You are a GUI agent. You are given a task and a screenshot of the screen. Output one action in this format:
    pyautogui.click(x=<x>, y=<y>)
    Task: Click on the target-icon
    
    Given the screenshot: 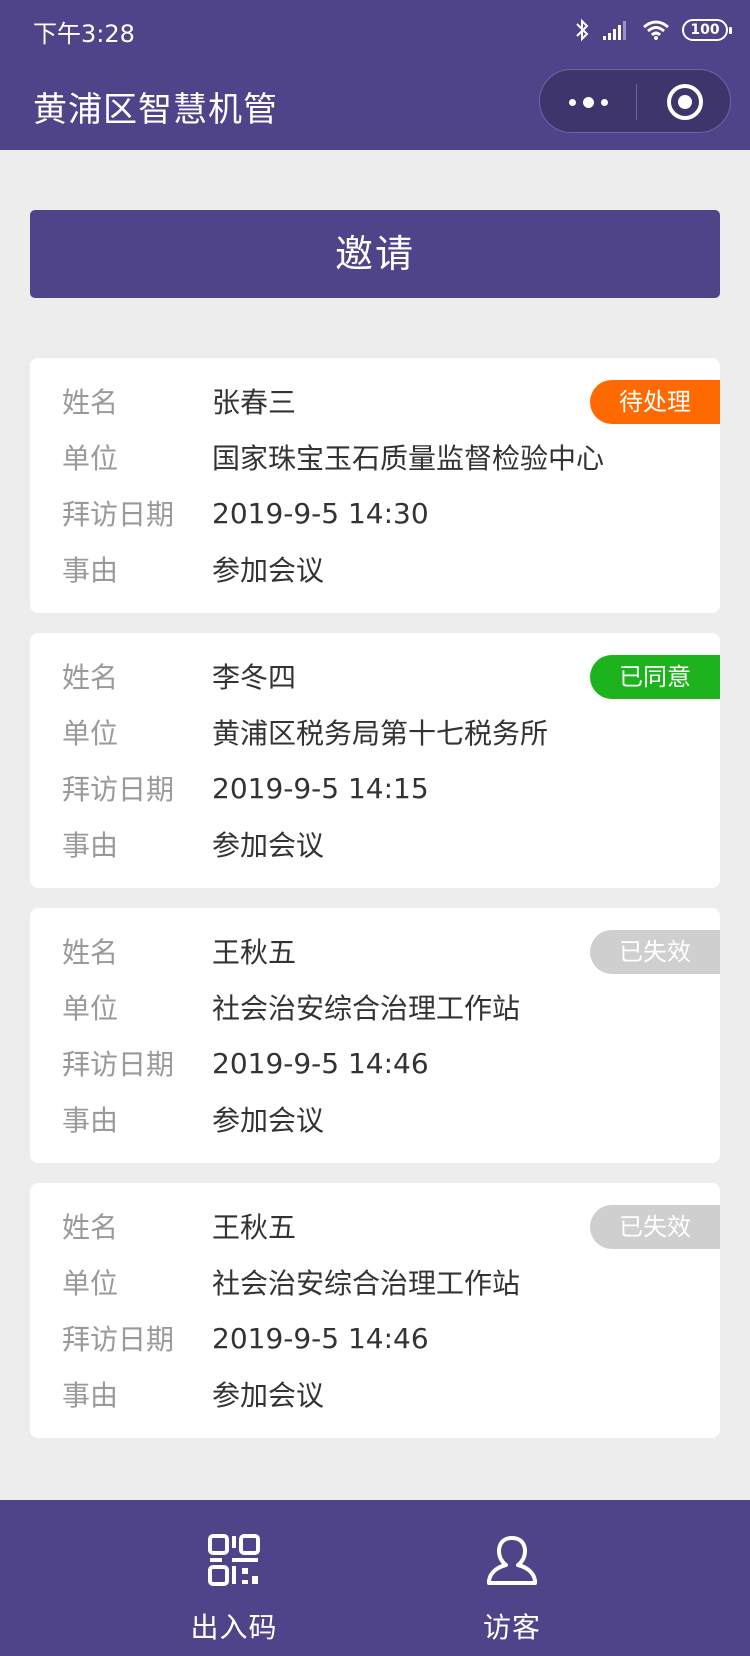 What is the action you would take?
    pyautogui.click(x=684, y=102)
    